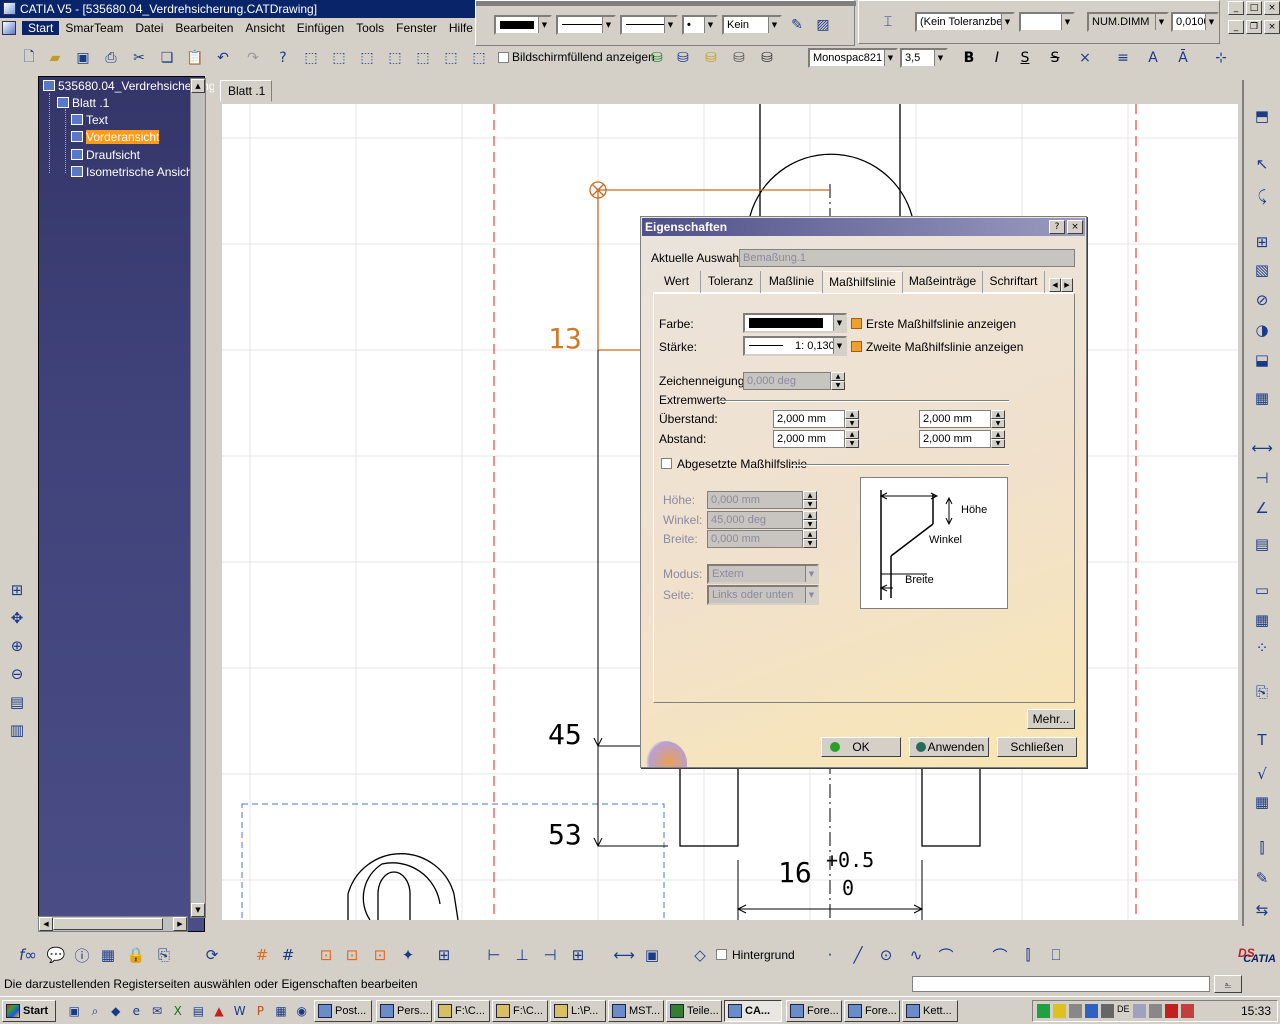 This screenshot has height=1024, width=1280. What do you see at coordinates (1085, 58) in the screenshot?
I see `superscript-icon: ×` at bounding box center [1085, 58].